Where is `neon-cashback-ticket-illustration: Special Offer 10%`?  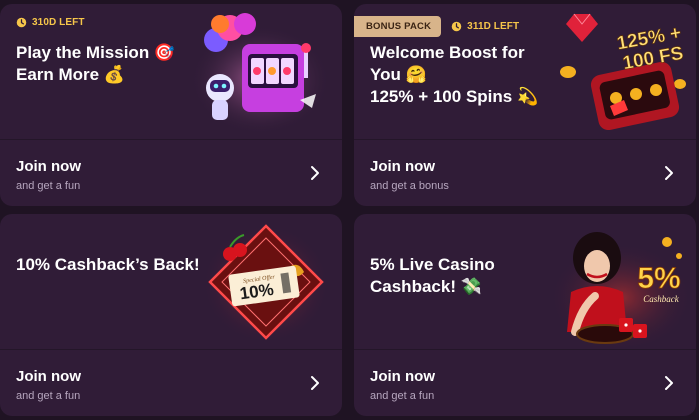 neon-cashback-ticket-illustration: Special Offer 10% is located at coordinates (266, 284).